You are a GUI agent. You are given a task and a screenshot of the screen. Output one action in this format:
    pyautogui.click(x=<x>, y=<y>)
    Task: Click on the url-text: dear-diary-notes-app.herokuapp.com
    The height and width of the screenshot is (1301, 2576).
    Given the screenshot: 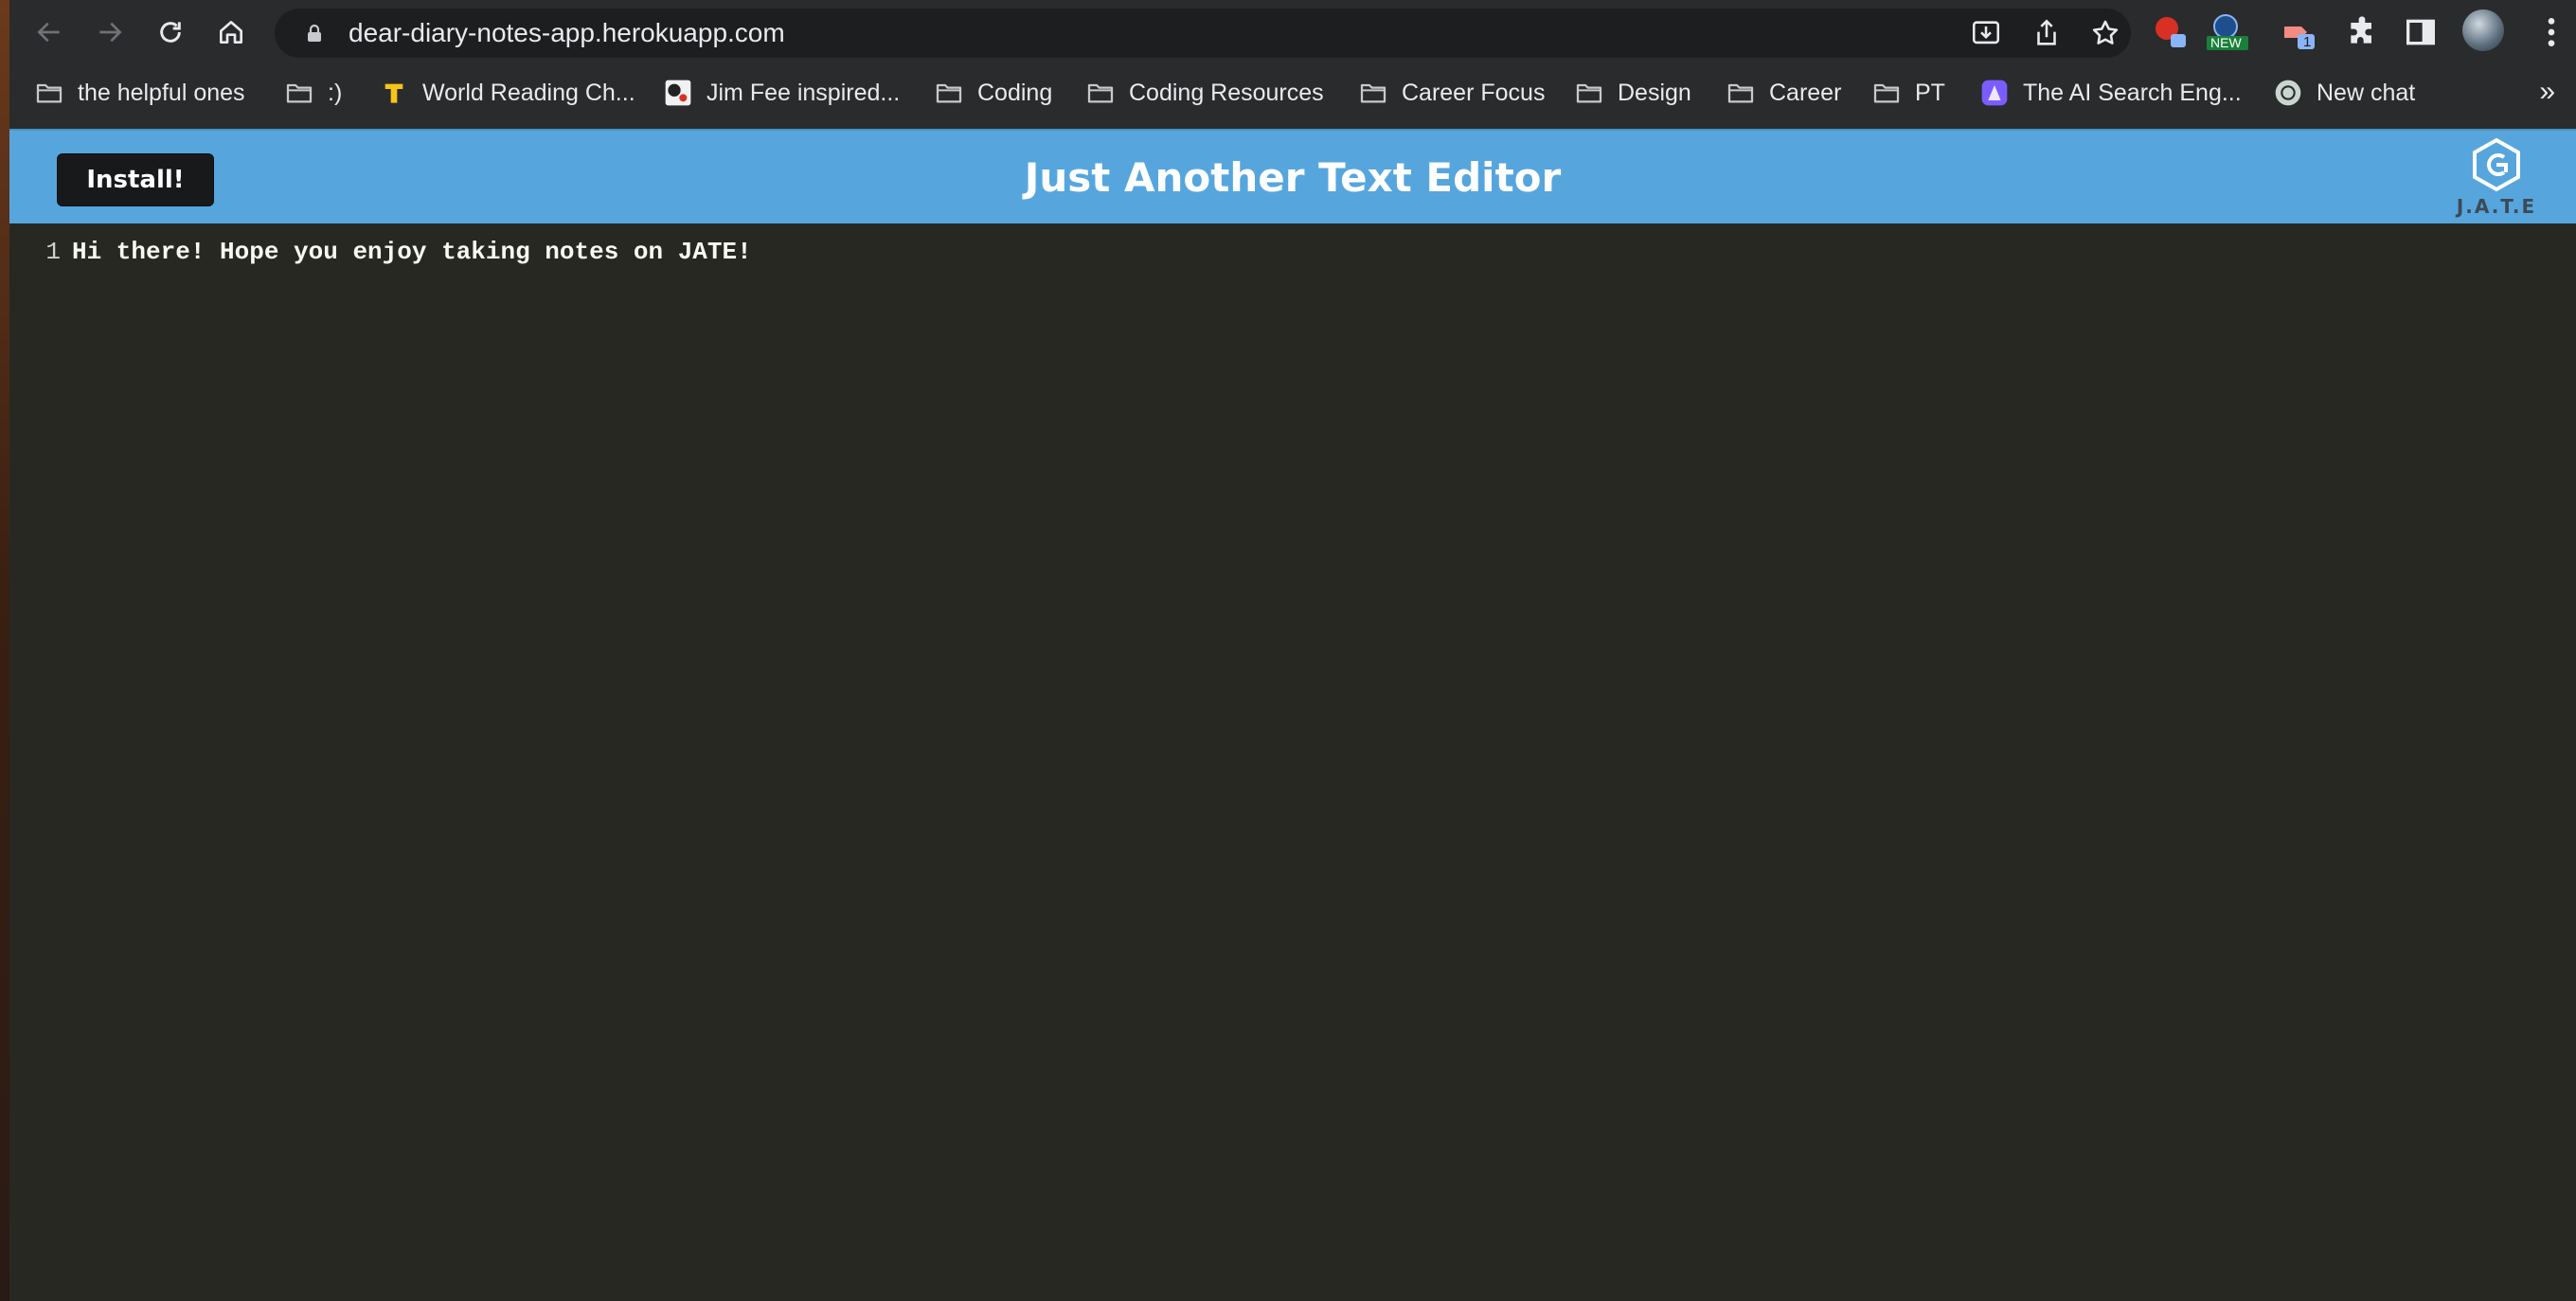 What is the action you would take?
    pyautogui.click(x=567, y=32)
    